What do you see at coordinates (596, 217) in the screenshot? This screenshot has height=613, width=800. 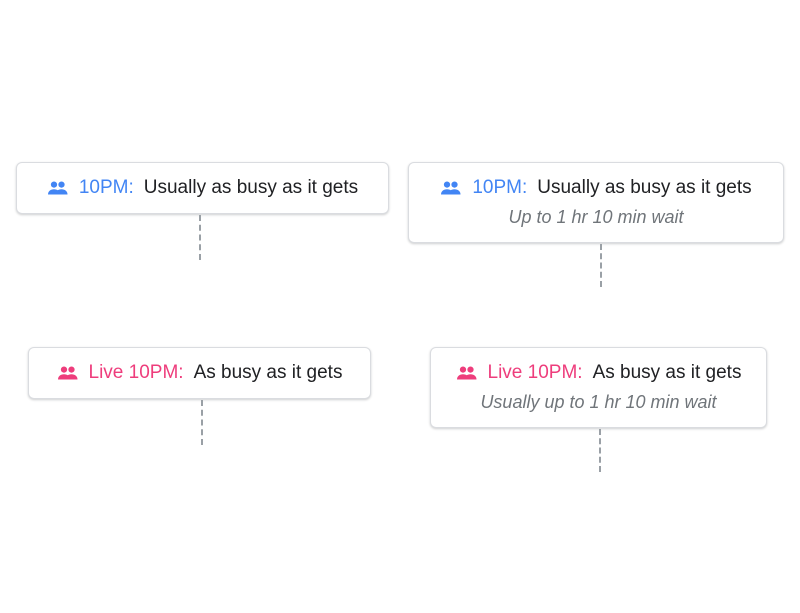 I see `wait-time-text: Up to 1 hr 10 min wait` at bounding box center [596, 217].